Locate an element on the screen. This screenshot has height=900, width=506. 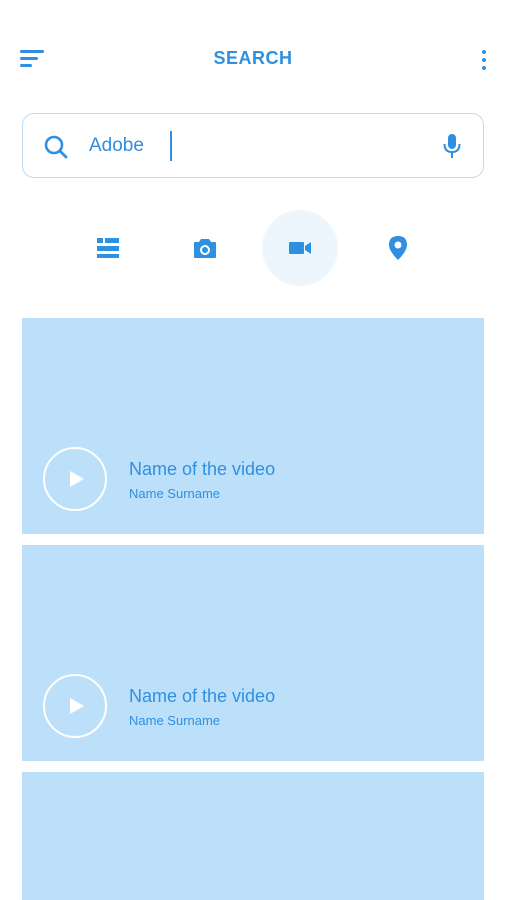
list-icon is located at coordinates (108, 248).